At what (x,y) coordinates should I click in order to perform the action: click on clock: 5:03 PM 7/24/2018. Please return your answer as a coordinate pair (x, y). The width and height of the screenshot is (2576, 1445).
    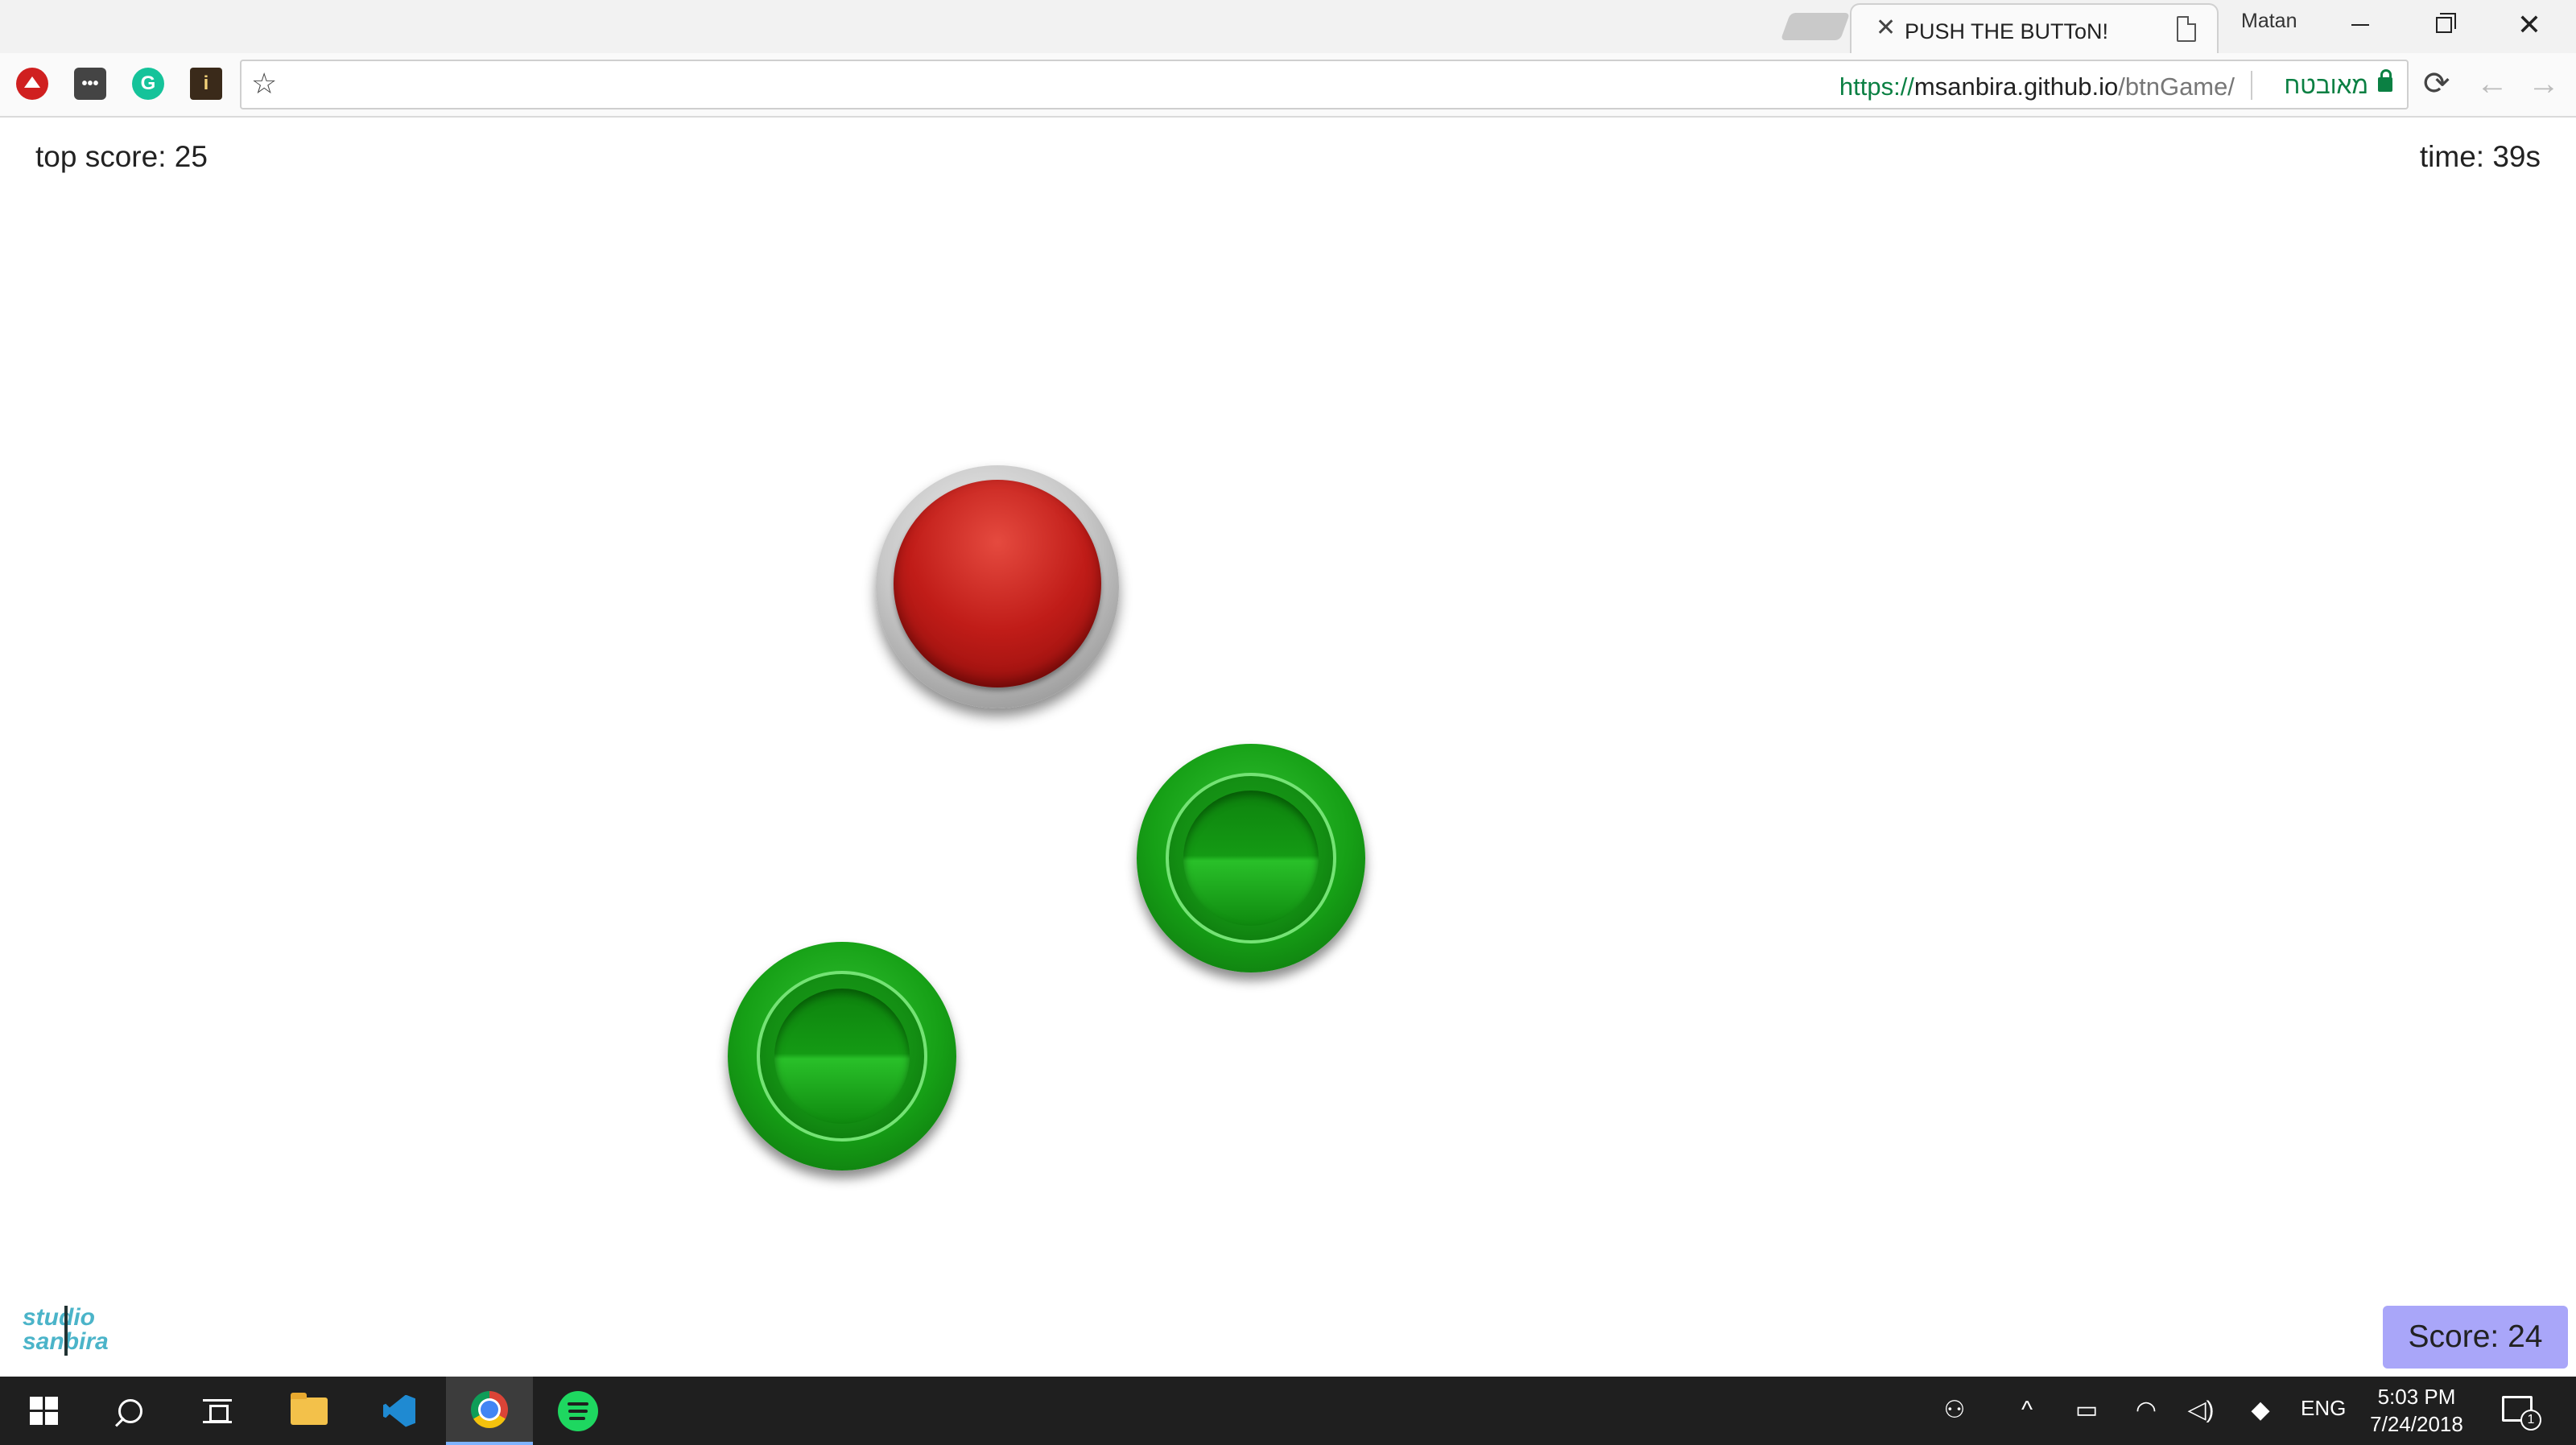
    Looking at the image, I should click on (2416, 1410).